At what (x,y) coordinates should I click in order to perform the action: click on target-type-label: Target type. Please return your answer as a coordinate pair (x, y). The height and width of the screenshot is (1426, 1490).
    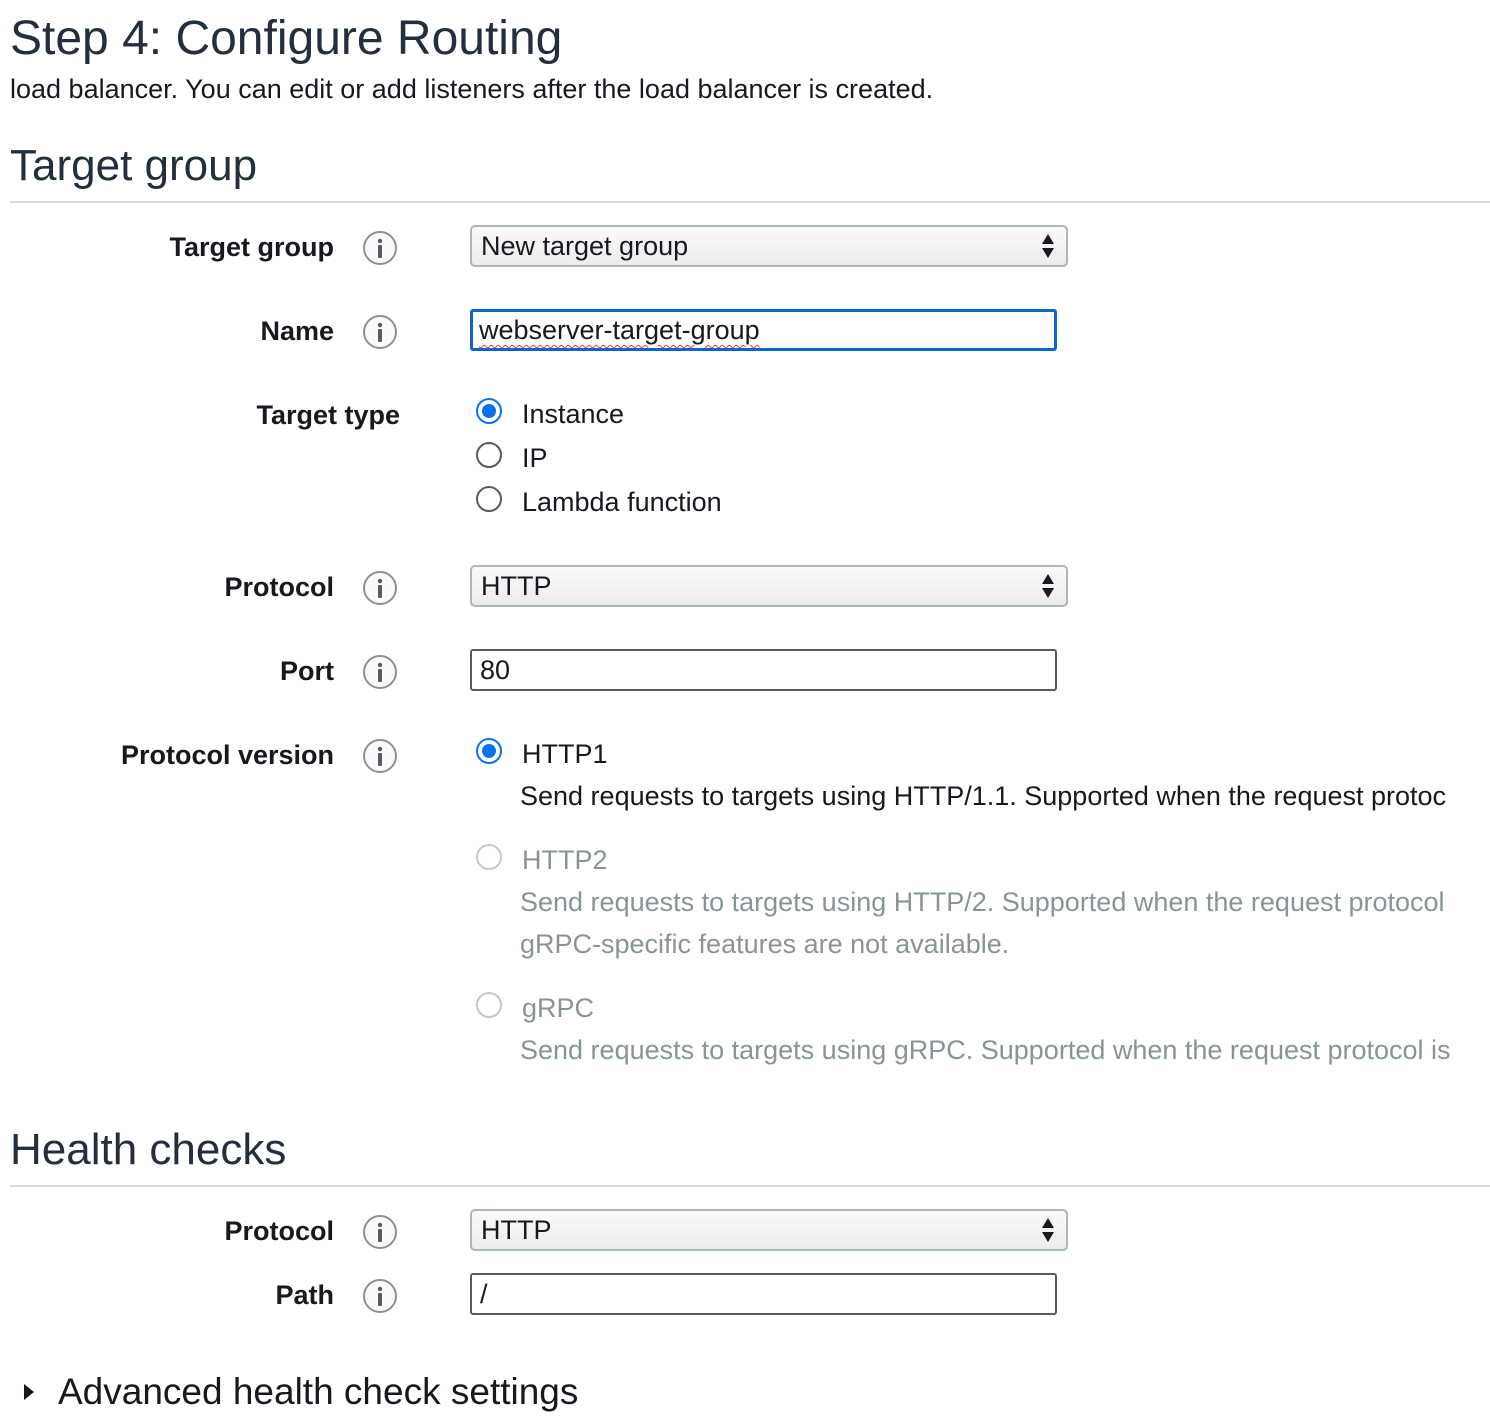
    Looking at the image, I should click on (328, 415).